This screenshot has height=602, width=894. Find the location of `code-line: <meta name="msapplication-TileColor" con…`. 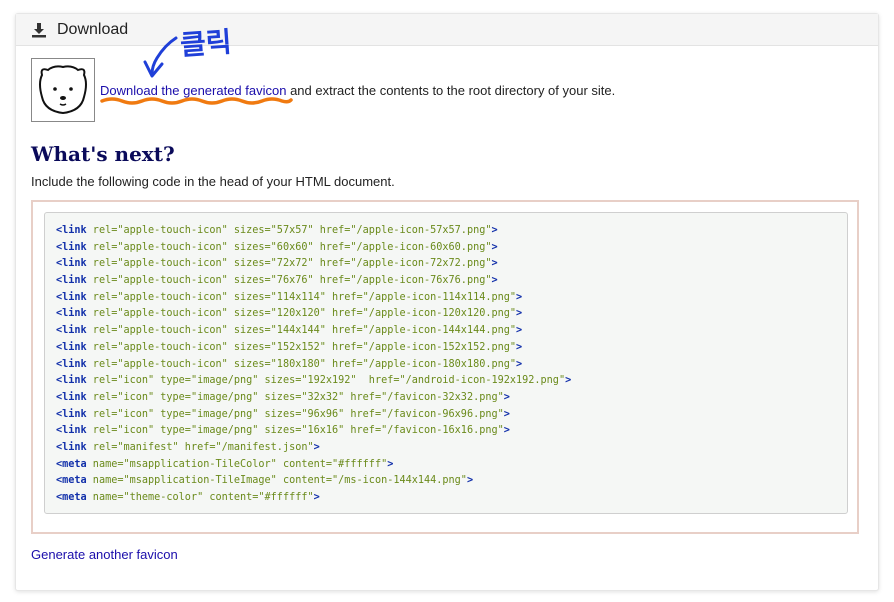

code-line: <meta name="msapplication-TileColor" con… is located at coordinates (225, 464).